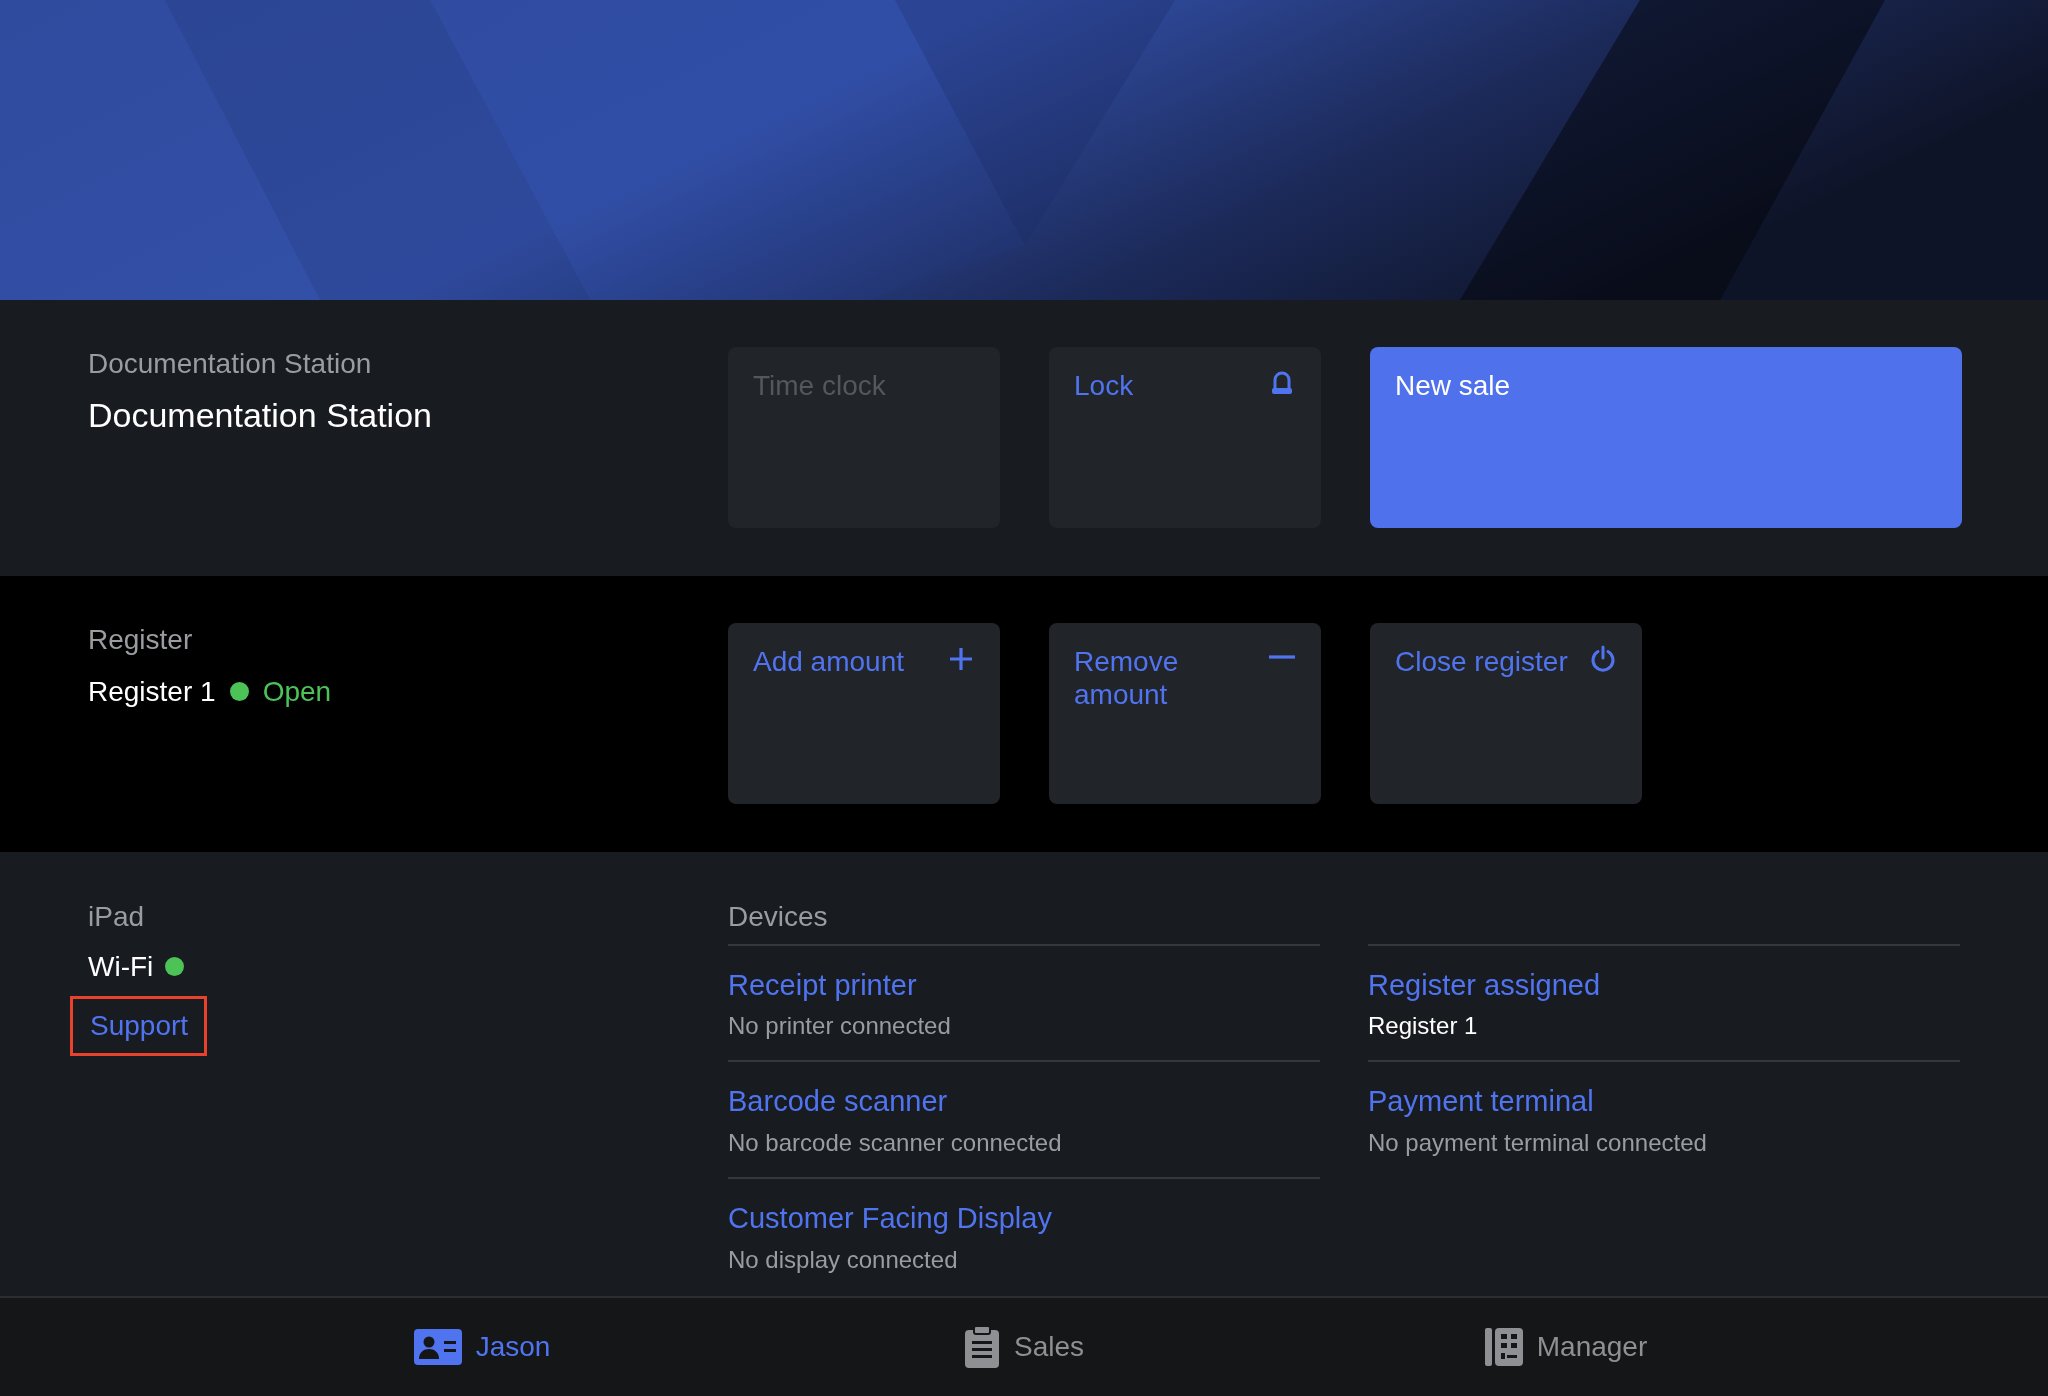 This screenshot has width=2048, height=1396. I want to click on tab-button: Sales, so click(1024, 1347).